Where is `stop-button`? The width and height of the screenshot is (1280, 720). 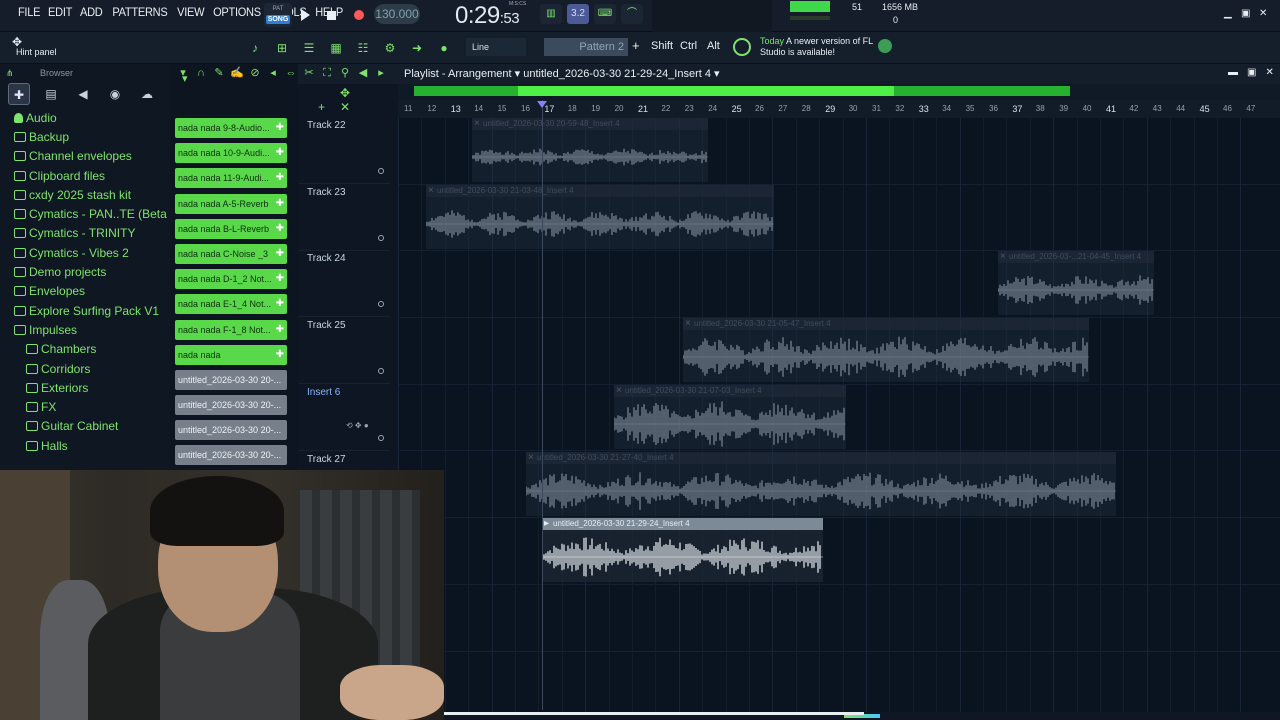
stop-button is located at coordinates (331, 15).